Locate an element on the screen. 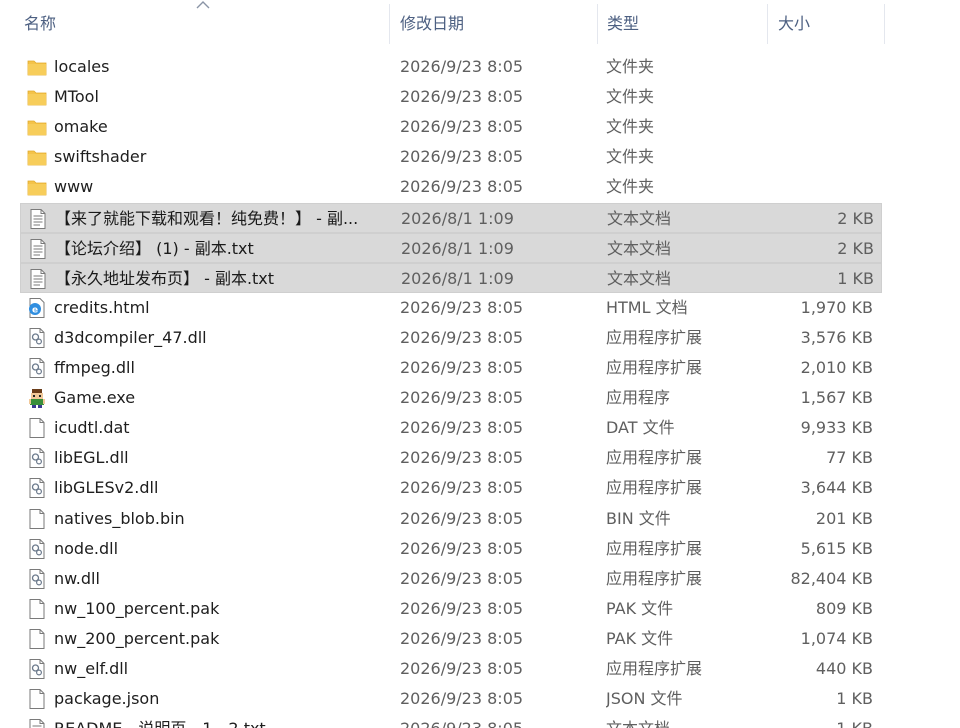  file-row: 【论坛介绍】 (1) - 副本.txt 2026/8/1 1:09 文本文档 2 KB is located at coordinates (451, 247).